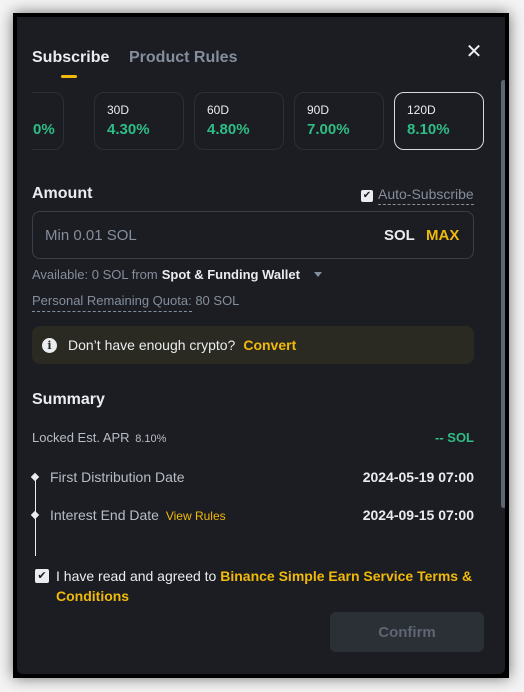 The image size is (524, 692). What do you see at coordinates (104, 515) in the screenshot?
I see `interest-end-label: Interest End Date` at bounding box center [104, 515].